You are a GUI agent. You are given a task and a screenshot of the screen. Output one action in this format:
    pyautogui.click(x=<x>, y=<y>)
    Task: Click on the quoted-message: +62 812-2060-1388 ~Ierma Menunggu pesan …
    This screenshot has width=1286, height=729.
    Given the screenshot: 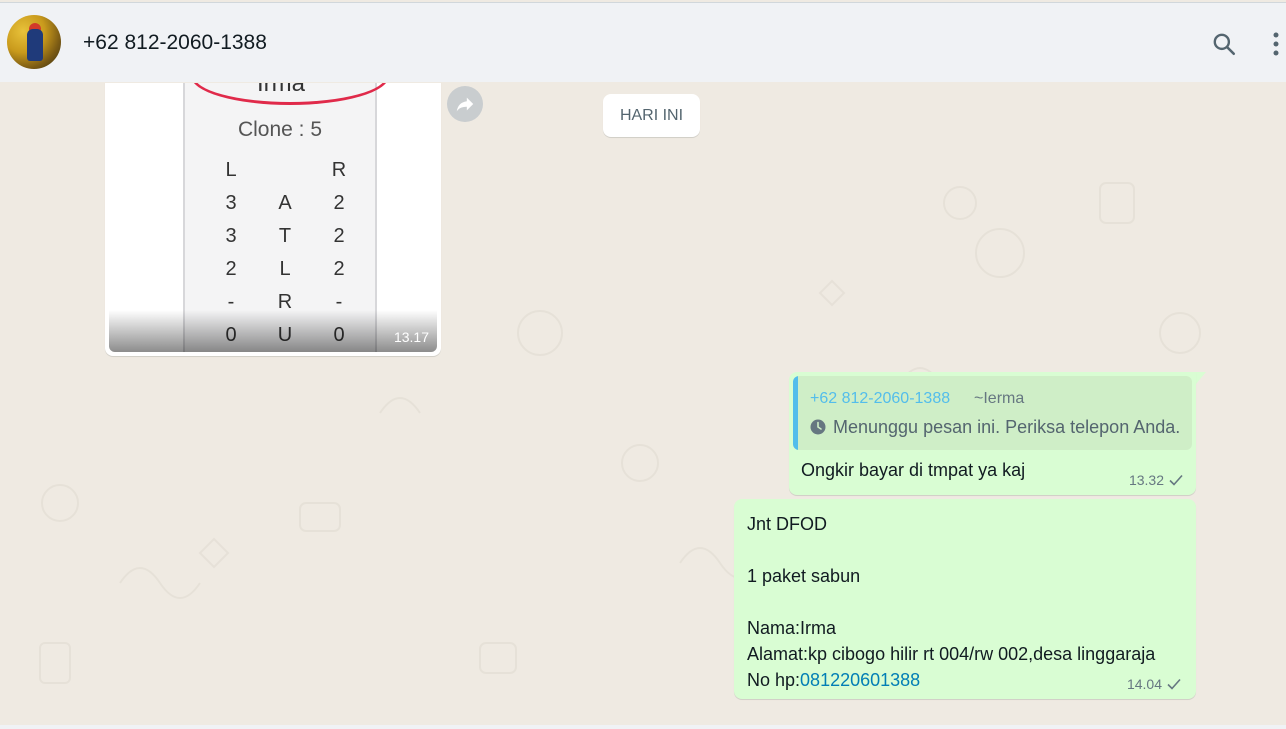 What is the action you would take?
    pyautogui.click(x=992, y=413)
    